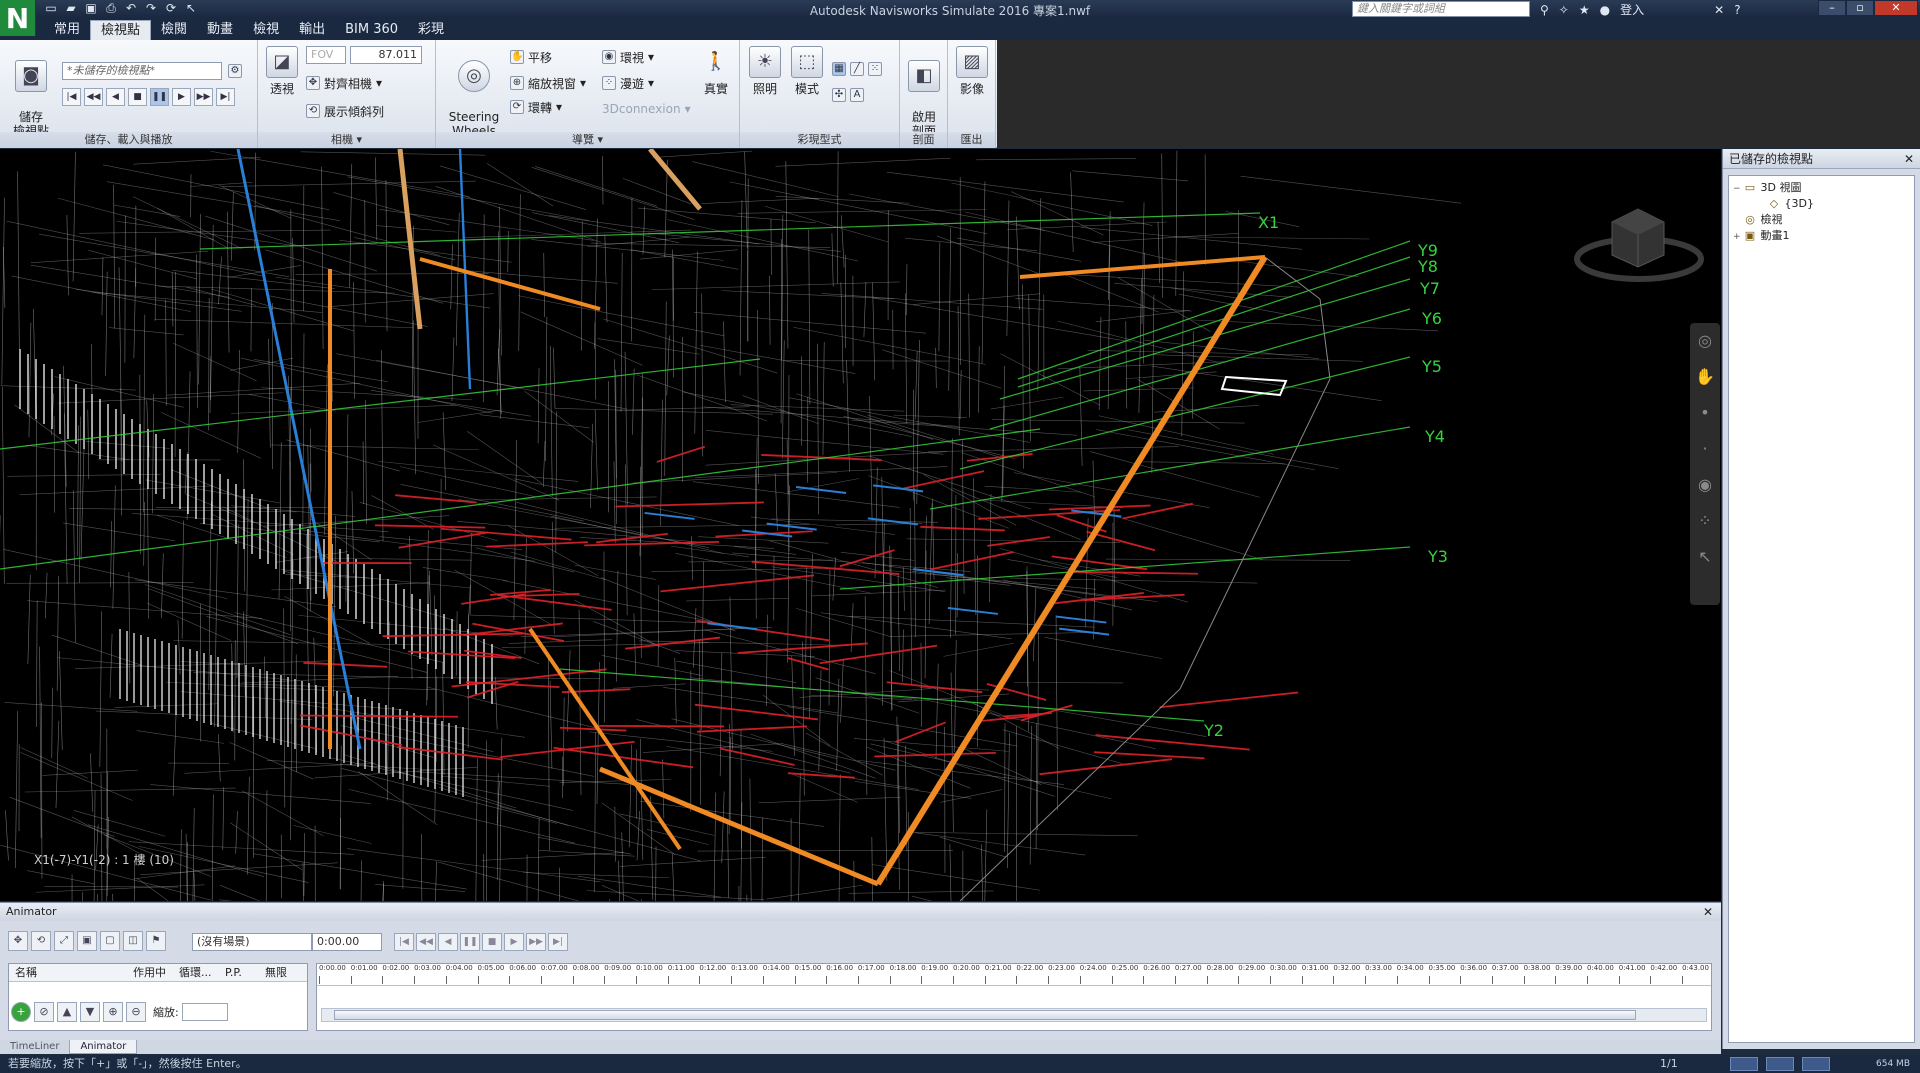 This screenshot has width=1920, height=1073. What do you see at coordinates (174, 30) in the screenshot?
I see `tab-2: 檢閱` at bounding box center [174, 30].